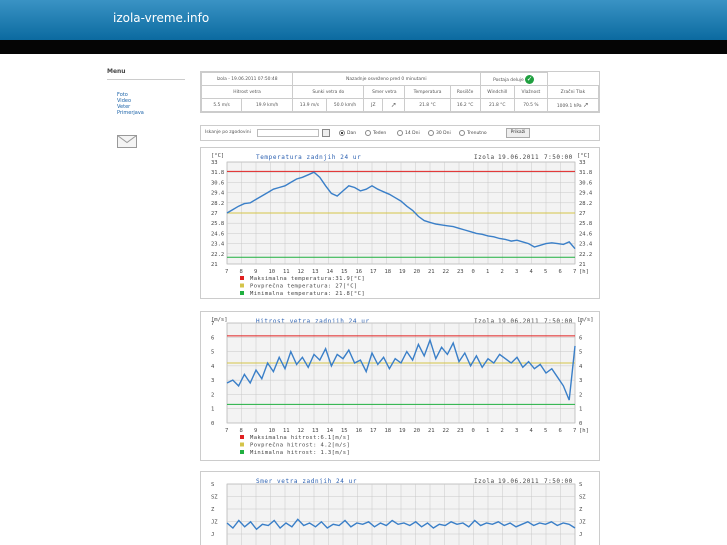  What do you see at coordinates (286, 272) in the screenshot?
I see `x-tick: 11` at bounding box center [286, 272].